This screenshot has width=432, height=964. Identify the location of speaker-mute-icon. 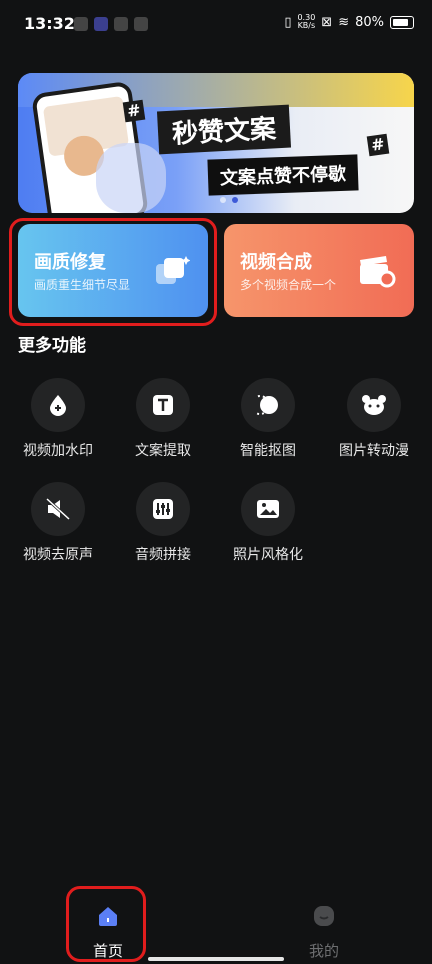
(58, 509).